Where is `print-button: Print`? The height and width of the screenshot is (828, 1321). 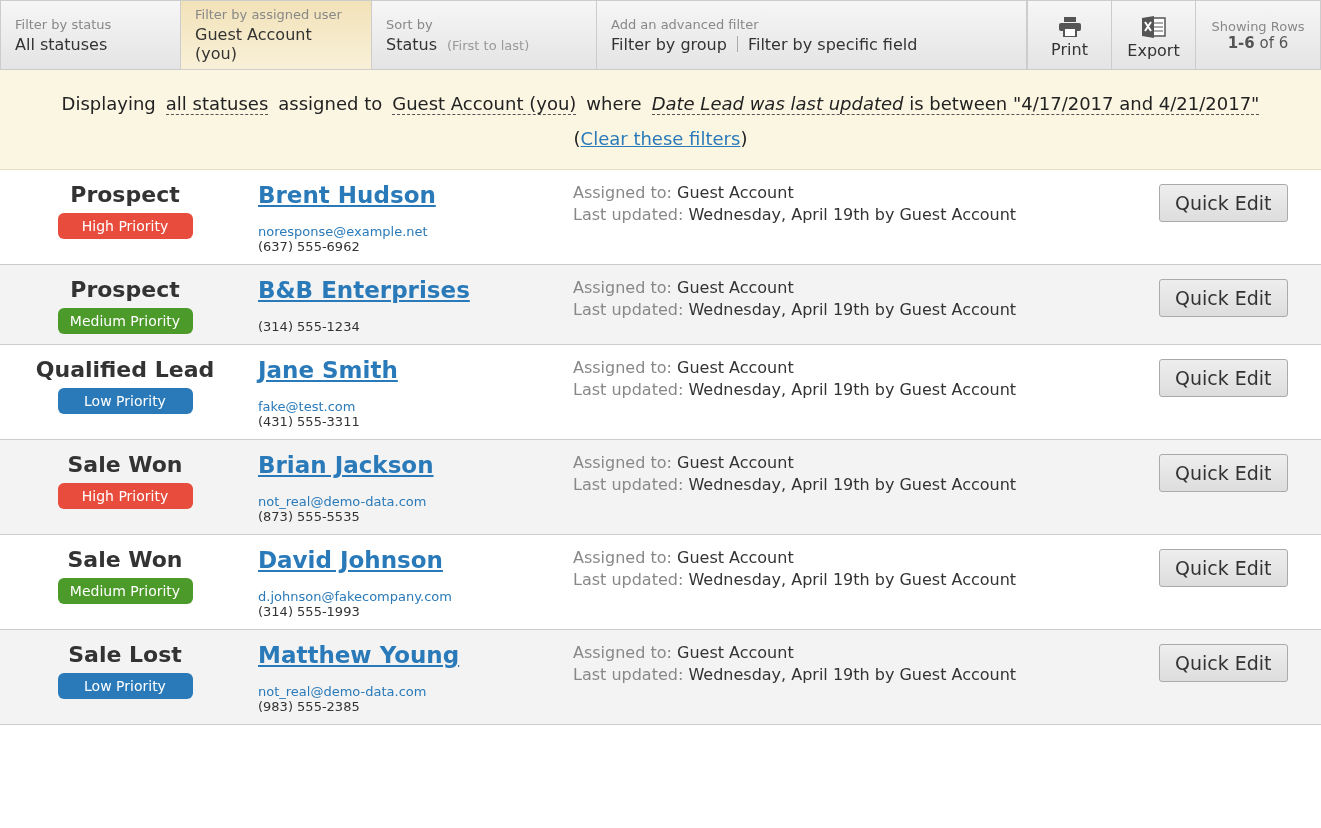 print-button: Print is located at coordinates (1069, 35).